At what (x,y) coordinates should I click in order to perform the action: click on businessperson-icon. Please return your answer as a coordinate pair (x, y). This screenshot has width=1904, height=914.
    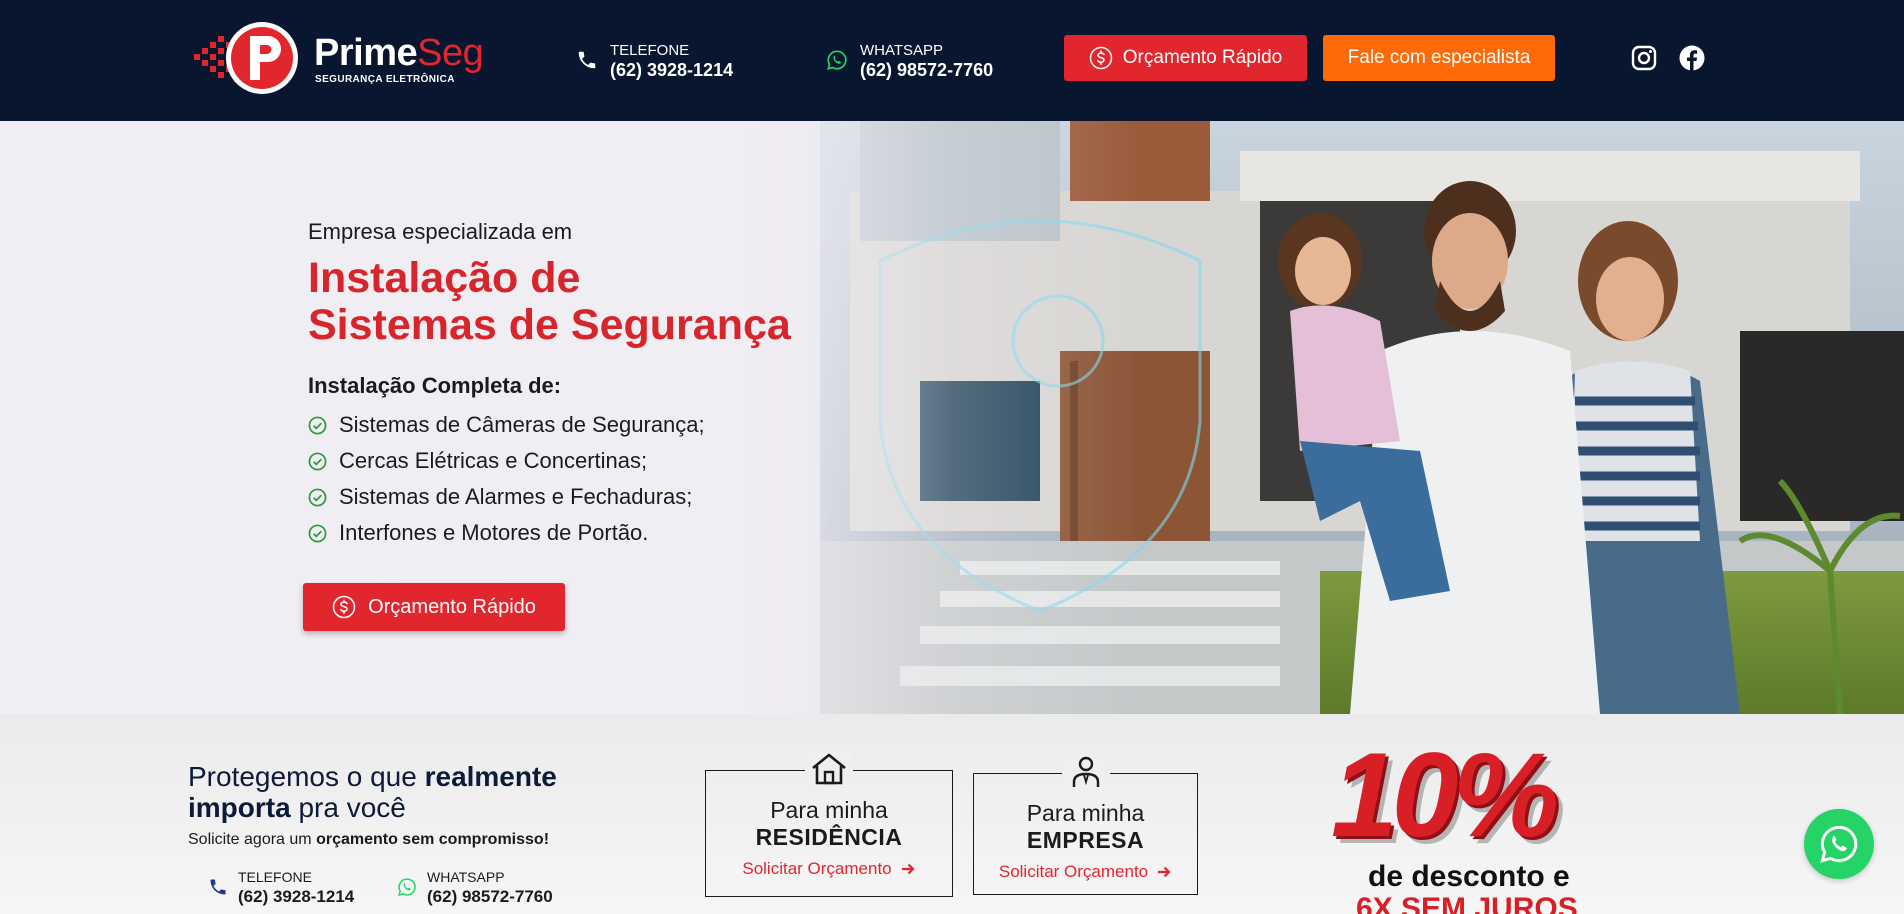
    Looking at the image, I should click on (1085, 771).